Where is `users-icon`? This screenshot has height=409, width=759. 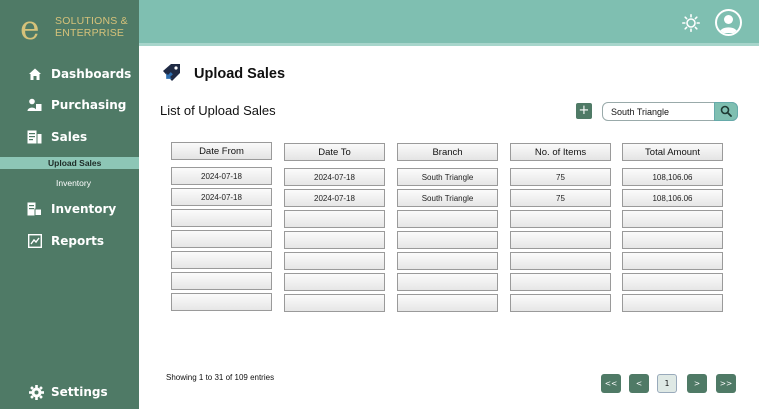
users-icon is located at coordinates (34, 105).